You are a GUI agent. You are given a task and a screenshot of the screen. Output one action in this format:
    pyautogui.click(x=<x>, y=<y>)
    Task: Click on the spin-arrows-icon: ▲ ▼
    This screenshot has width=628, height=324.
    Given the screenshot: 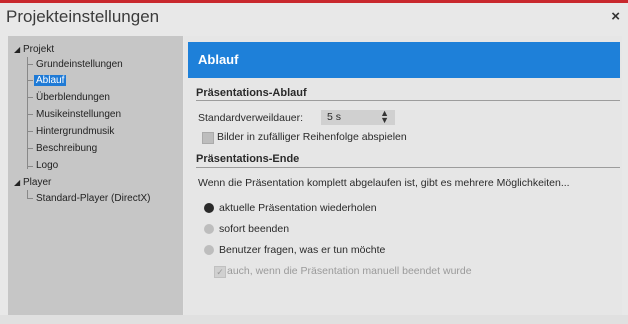 What is the action you would take?
    pyautogui.click(x=384, y=117)
    